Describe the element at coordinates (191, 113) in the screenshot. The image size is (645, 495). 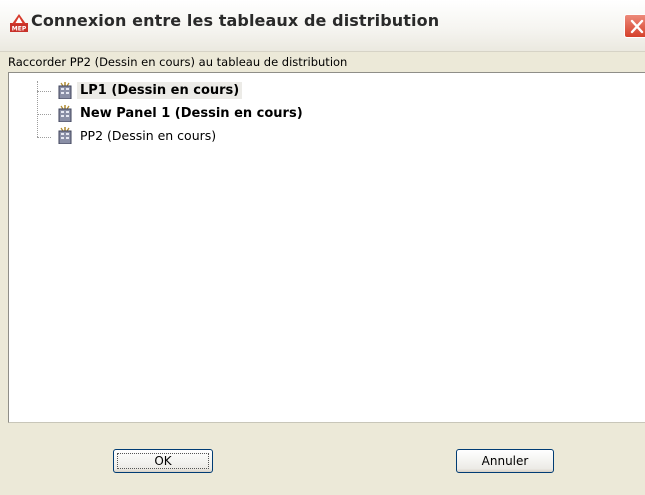
I see `tree-node-label: New Panel 1 (Dessin en cours)` at that location.